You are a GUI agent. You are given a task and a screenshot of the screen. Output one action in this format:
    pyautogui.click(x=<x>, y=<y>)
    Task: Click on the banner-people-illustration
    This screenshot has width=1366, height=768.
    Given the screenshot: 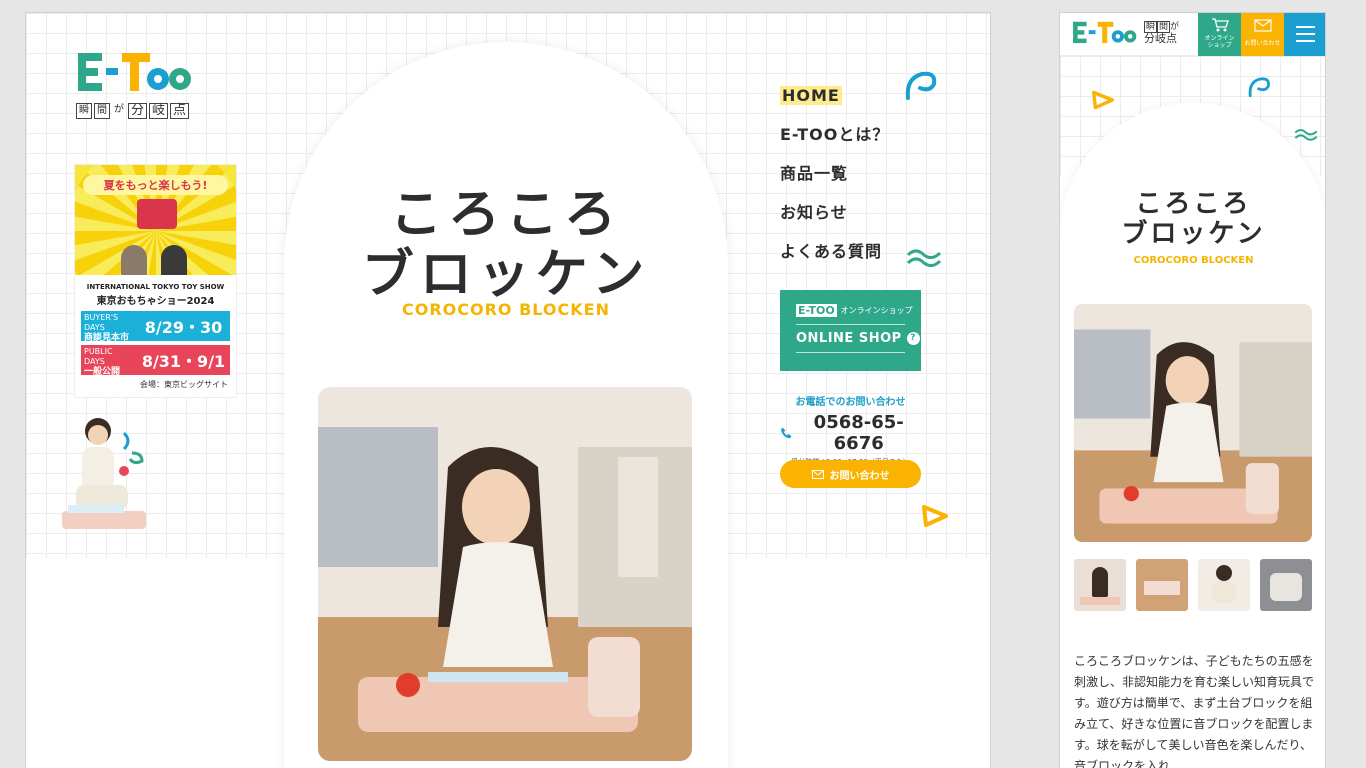 What is the action you would take?
    pyautogui.click(x=160, y=258)
    